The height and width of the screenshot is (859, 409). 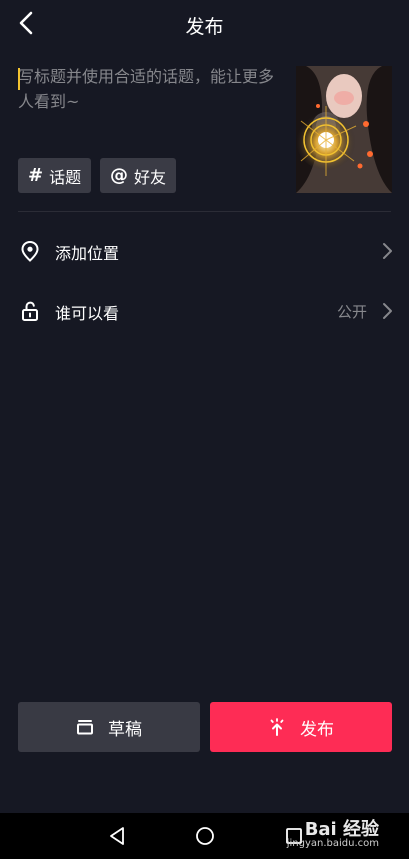 I want to click on add-location-row: 添加位置, so click(x=204, y=252).